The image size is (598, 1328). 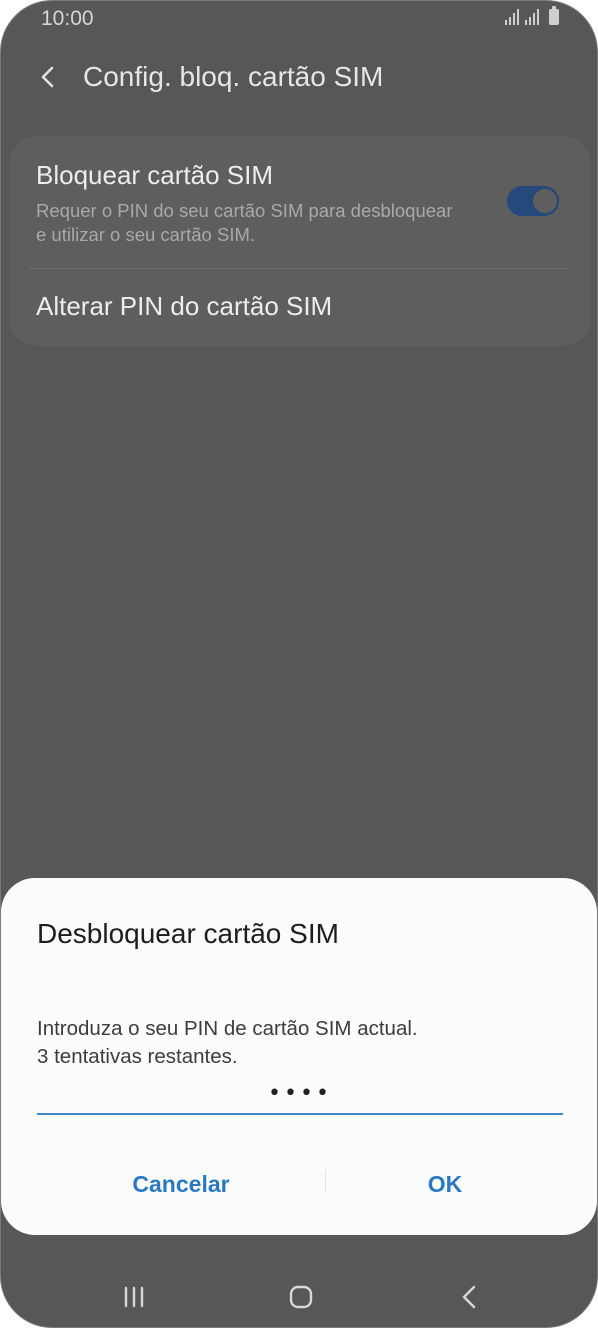 What do you see at coordinates (184, 306) in the screenshot?
I see `change-pin-item: Alterar PIN do cartão SIM` at bounding box center [184, 306].